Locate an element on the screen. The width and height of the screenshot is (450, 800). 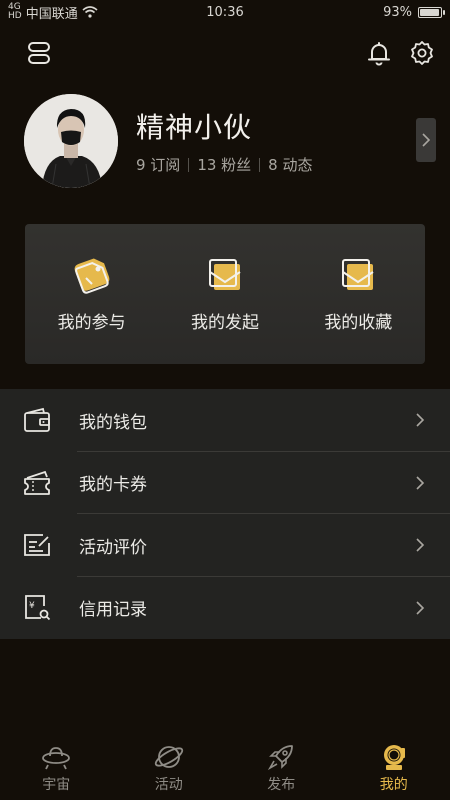
battery-fill is located at coordinates (429, 12).